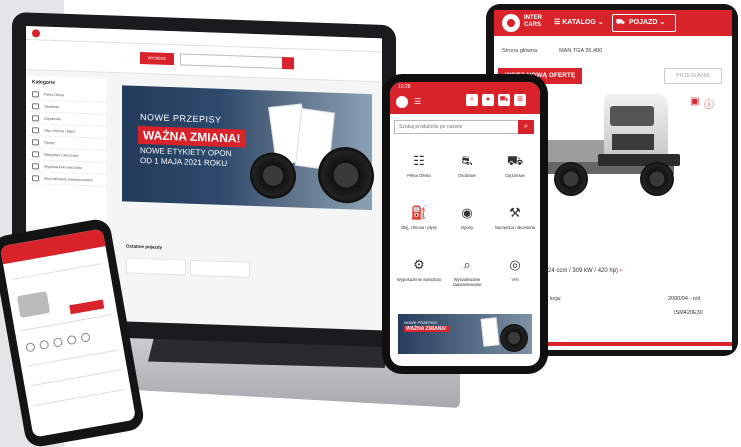  Describe the element at coordinates (599, 22) in the screenshot. I see `chevron-down-icon: ⌄` at that location.